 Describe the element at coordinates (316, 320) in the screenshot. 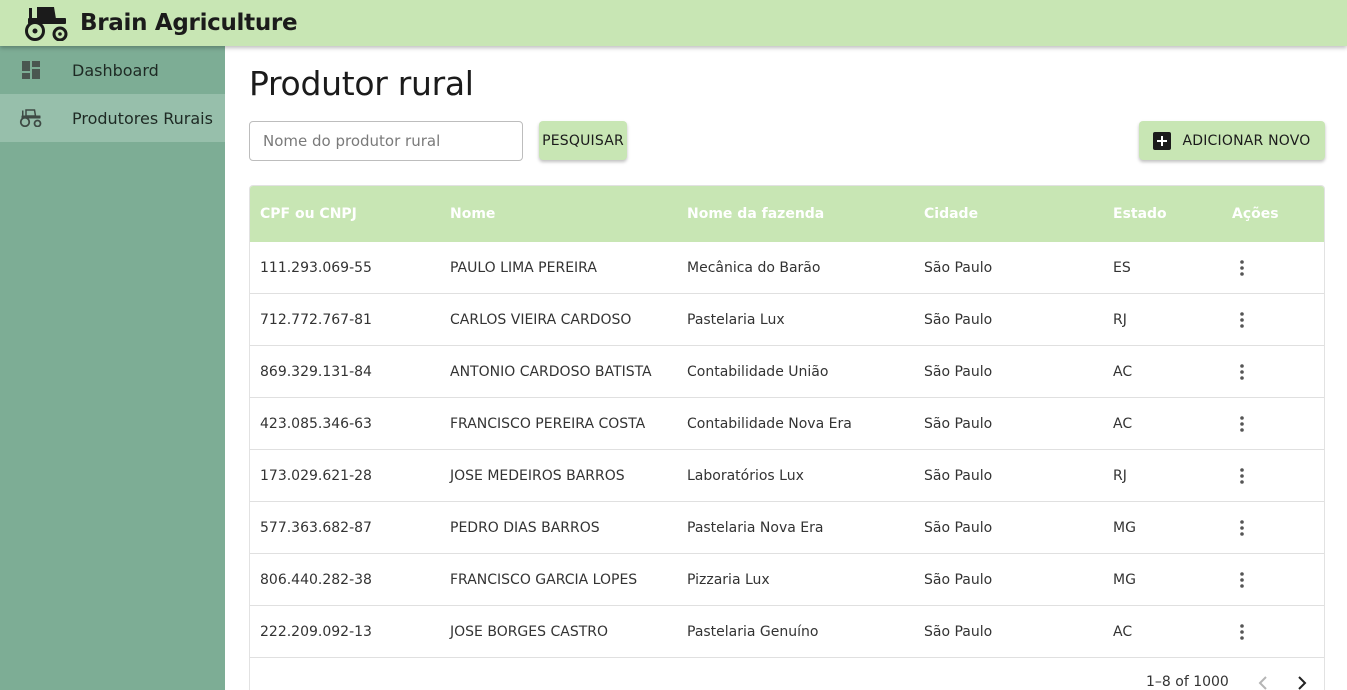

I see `cpf-cell: 712.772.767-81` at that location.